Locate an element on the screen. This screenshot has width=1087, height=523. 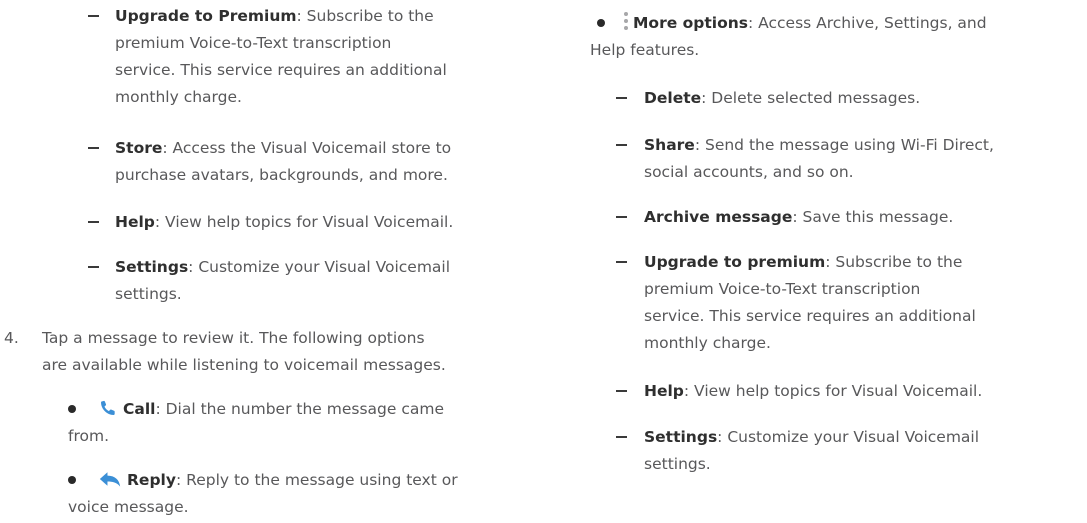
term-label: Reply is located at coordinates (151, 480).